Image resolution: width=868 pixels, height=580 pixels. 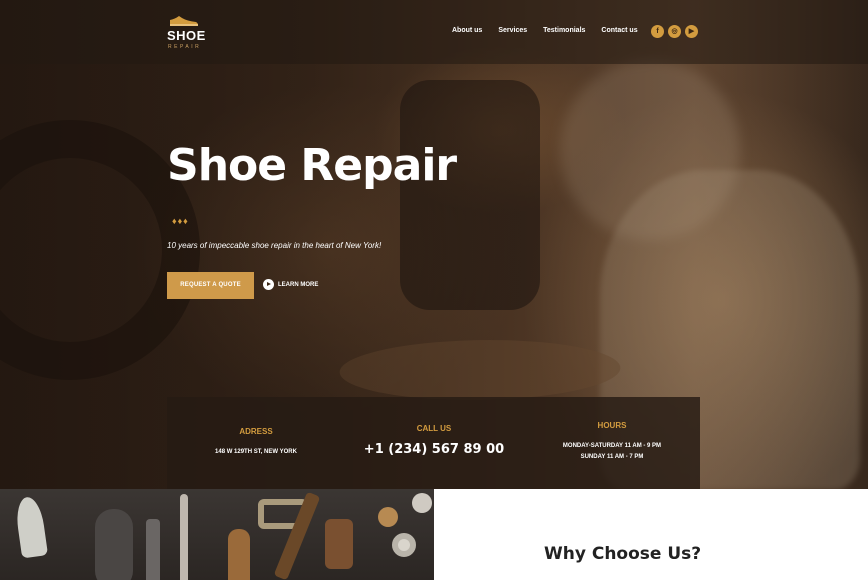 I want to click on play-icon, so click(x=268, y=284).